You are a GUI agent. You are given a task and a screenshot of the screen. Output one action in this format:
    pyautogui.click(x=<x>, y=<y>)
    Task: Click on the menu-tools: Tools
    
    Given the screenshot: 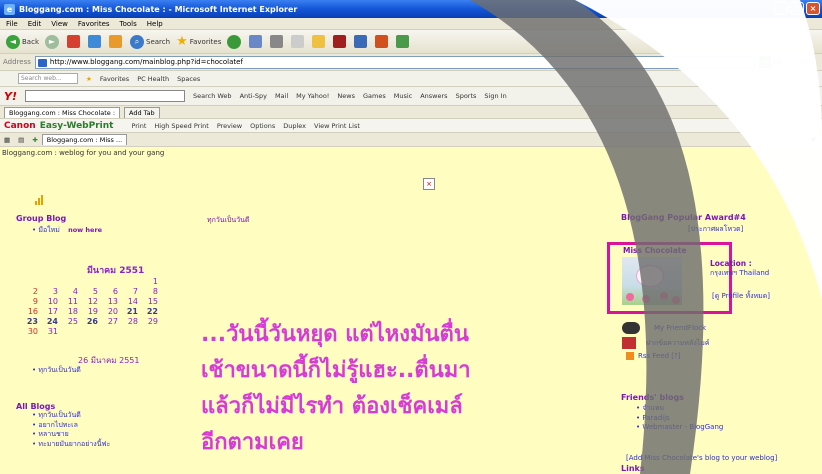 What is the action you would take?
    pyautogui.click(x=128, y=24)
    